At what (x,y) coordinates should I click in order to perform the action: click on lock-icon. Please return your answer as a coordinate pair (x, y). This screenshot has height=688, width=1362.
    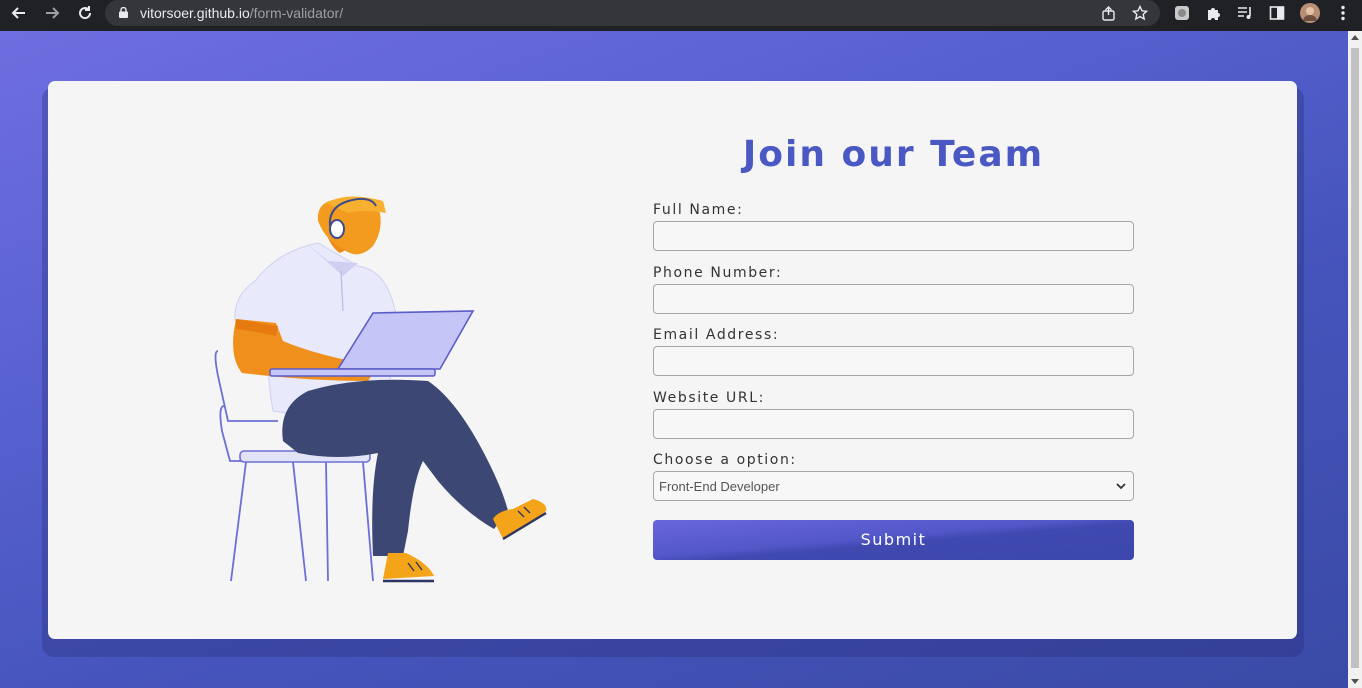
    Looking at the image, I should click on (123, 12).